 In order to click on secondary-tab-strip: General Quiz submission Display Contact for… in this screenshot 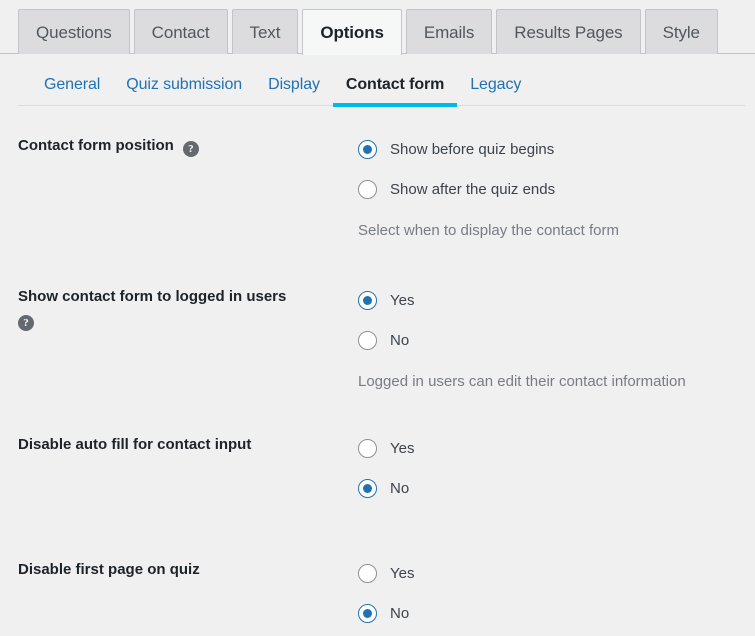, I will do `click(381, 91)`.